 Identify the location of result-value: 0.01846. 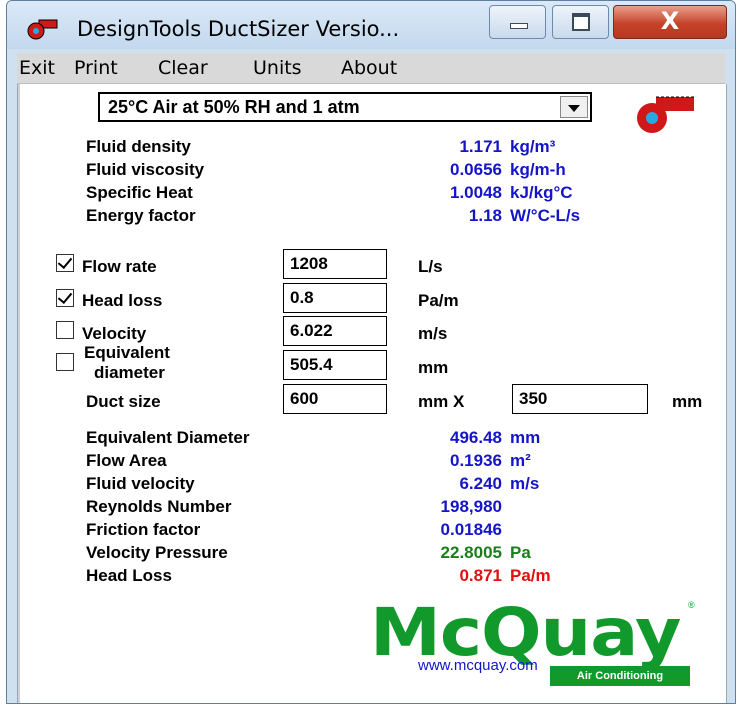
(471, 529).